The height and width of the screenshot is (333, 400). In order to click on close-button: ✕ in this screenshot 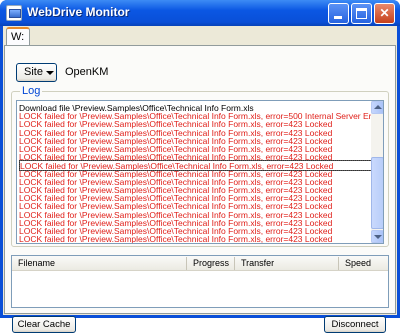, I will do `click(384, 13)`.